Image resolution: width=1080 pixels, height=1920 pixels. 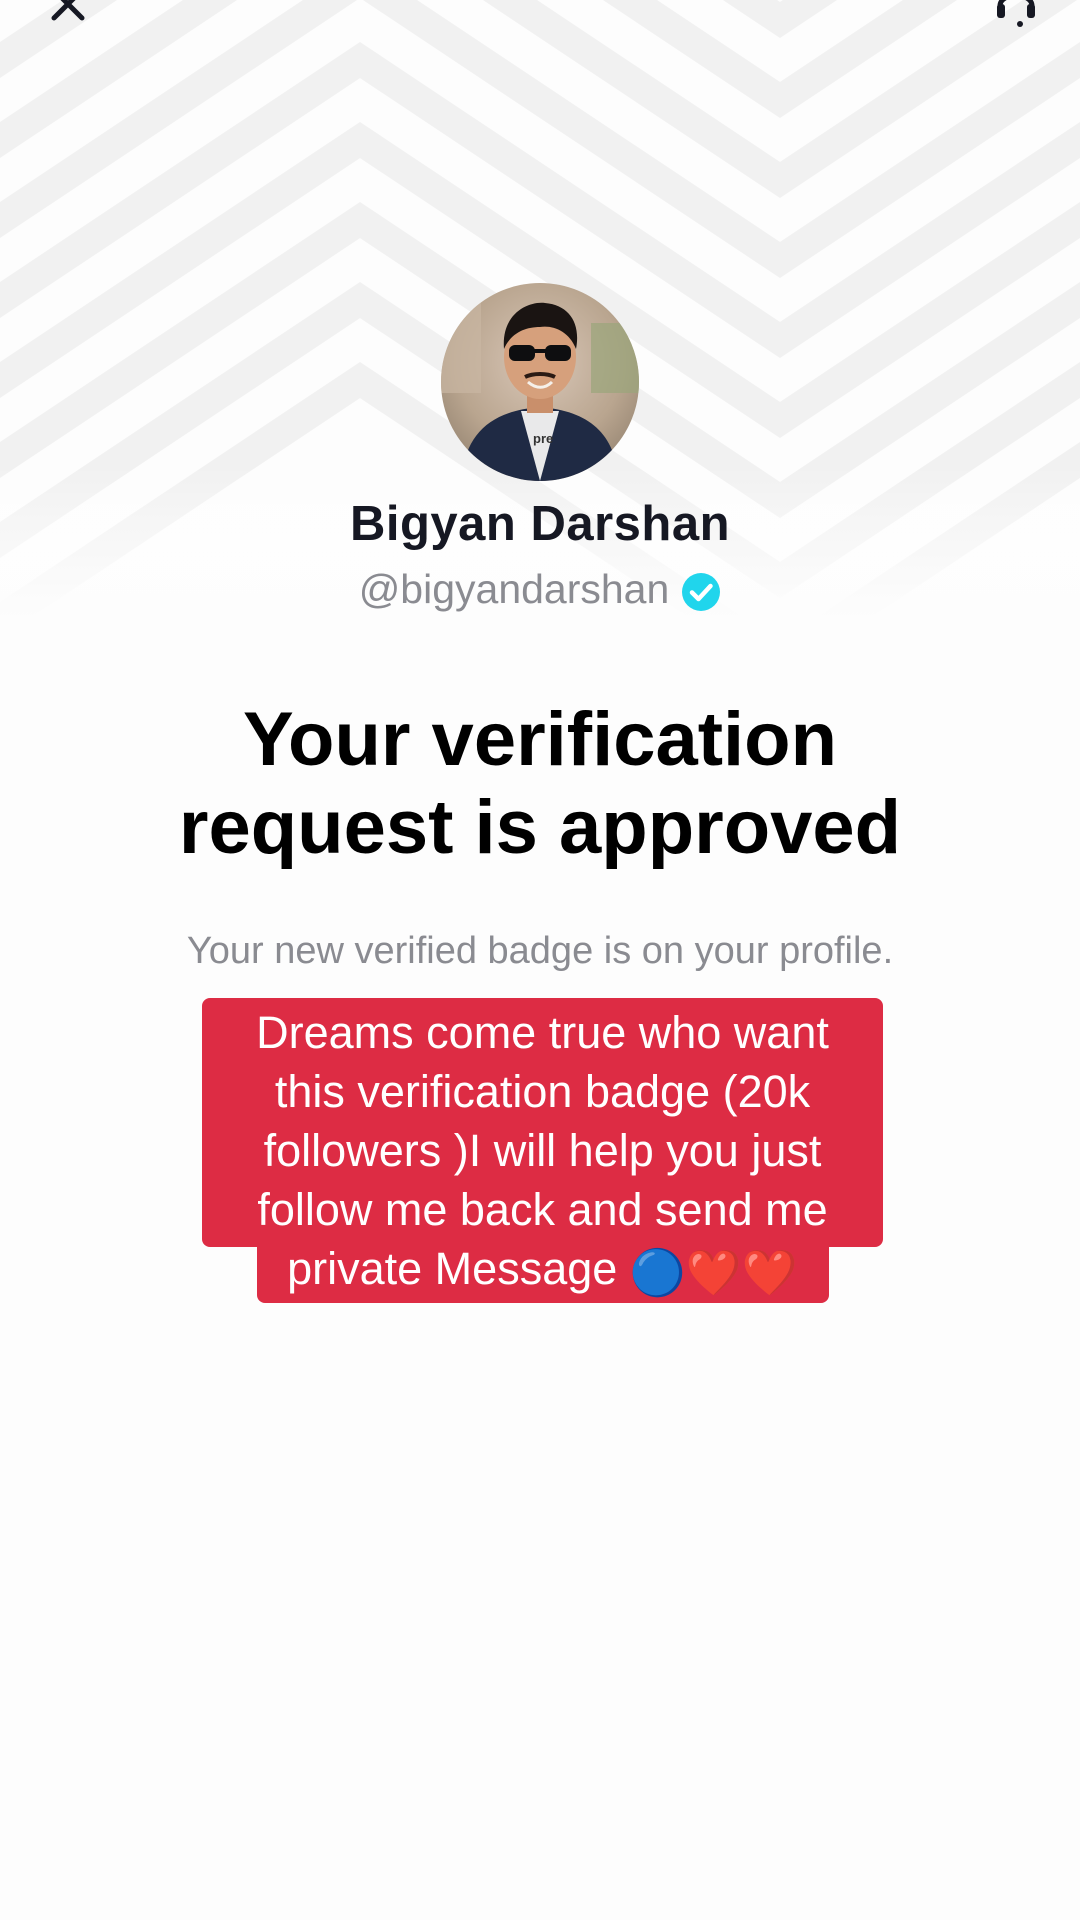 What do you see at coordinates (514, 589) in the screenshot?
I see `username-handle: @bigyandarshan` at bounding box center [514, 589].